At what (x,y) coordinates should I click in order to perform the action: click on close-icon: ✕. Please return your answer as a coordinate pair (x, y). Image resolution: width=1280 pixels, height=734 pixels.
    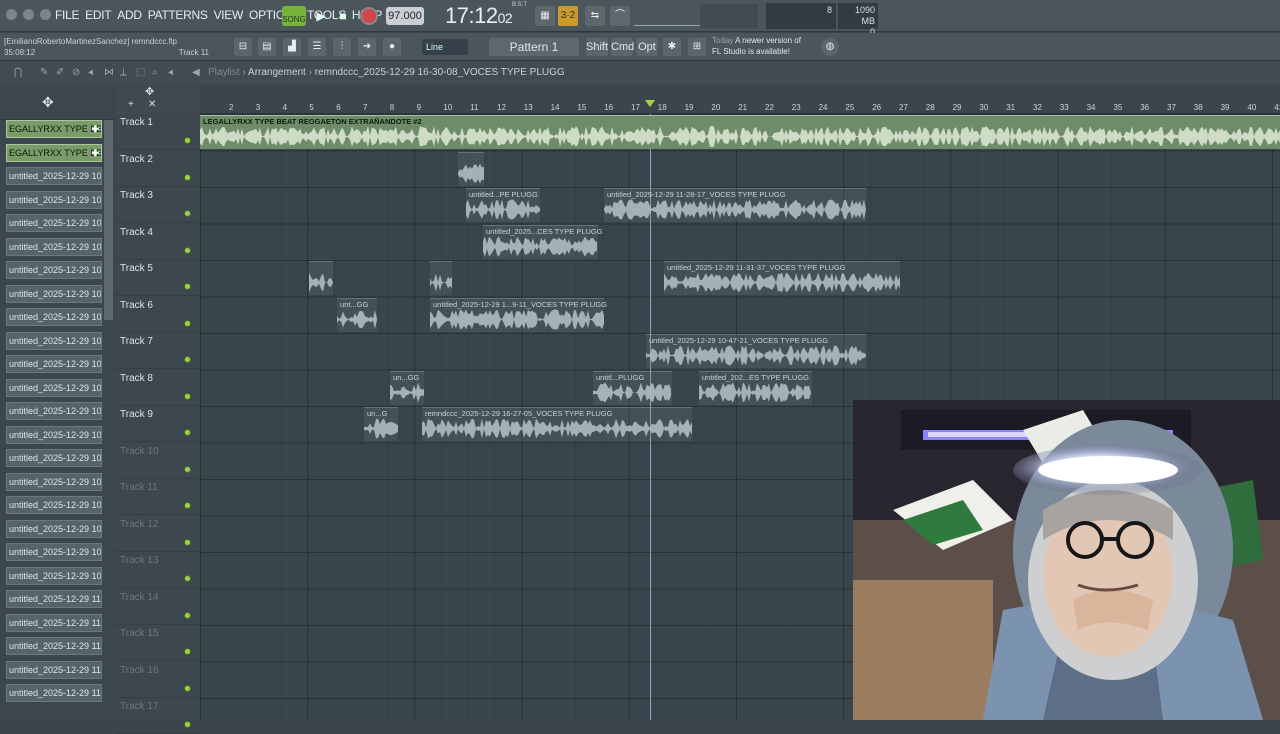
    Looking at the image, I should click on (152, 104).